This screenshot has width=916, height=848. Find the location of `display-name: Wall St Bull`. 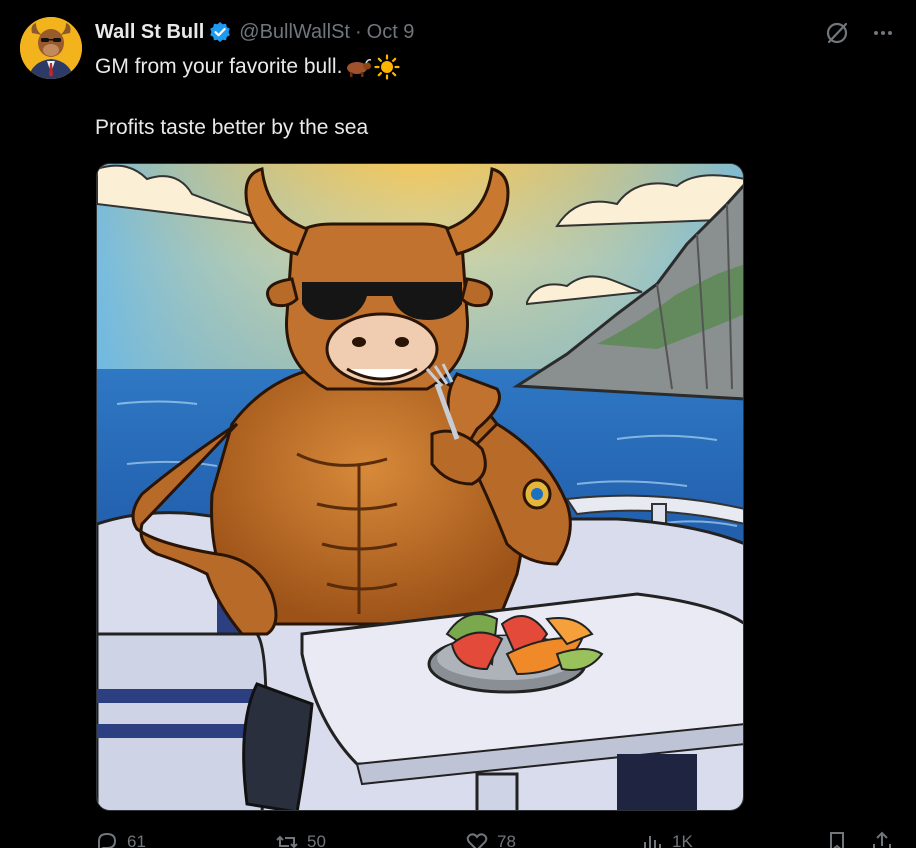

display-name: Wall St Bull is located at coordinates (149, 32).